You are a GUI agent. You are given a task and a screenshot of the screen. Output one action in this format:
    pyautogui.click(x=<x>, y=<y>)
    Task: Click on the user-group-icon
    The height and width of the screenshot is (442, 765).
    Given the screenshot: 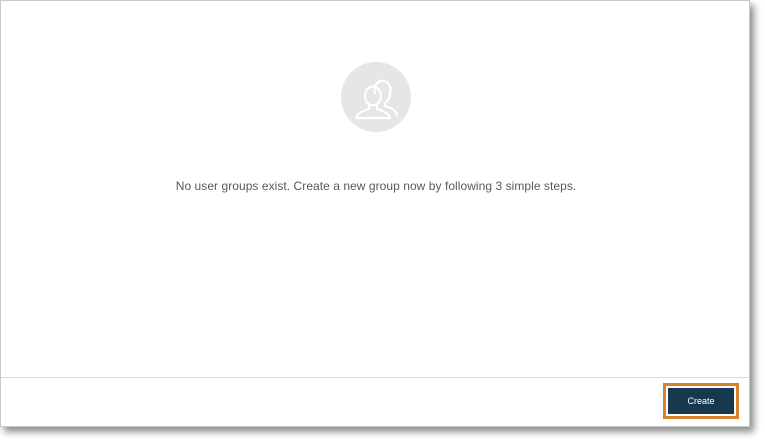 What is the action you would take?
    pyautogui.click(x=376, y=97)
    